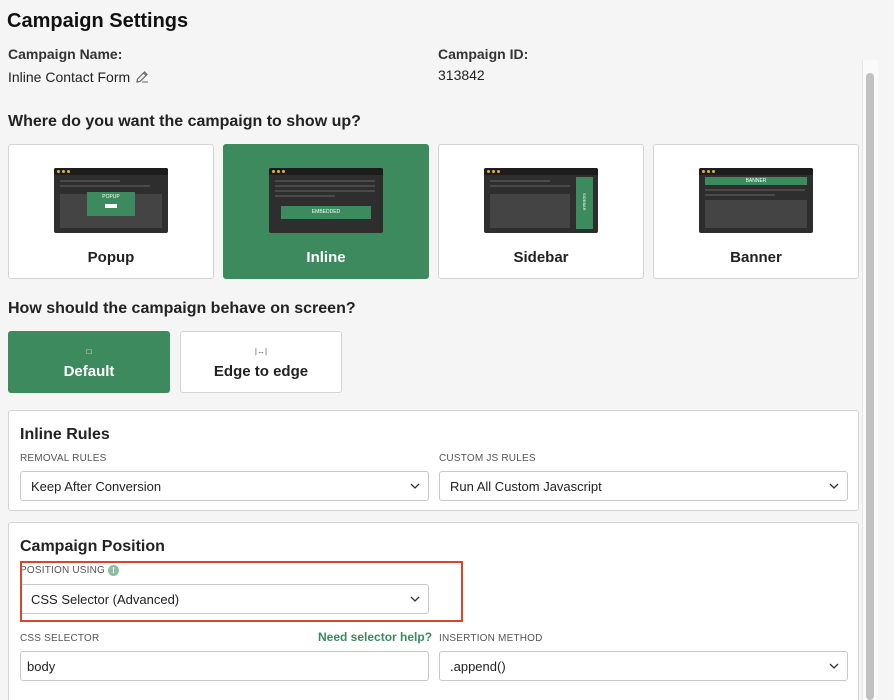 This screenshot has height=700, width=894. I want to click on sidebar-thumb-text: SIDEBAR, so click(584, 202).